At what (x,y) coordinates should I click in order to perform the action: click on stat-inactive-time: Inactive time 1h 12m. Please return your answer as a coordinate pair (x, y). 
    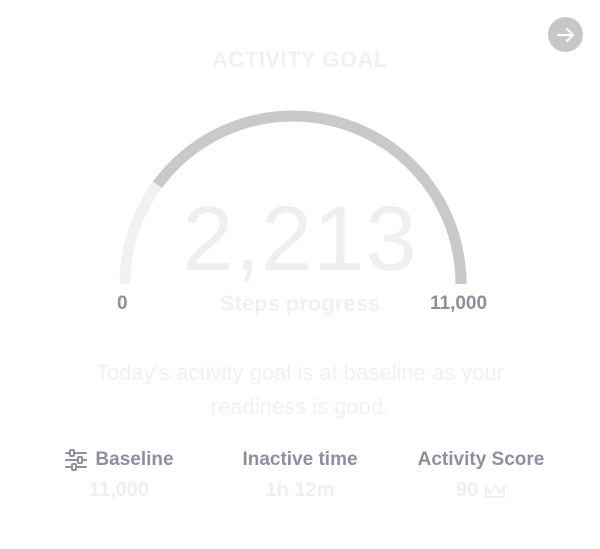
    Looking at the image, I should click on (300, 475).